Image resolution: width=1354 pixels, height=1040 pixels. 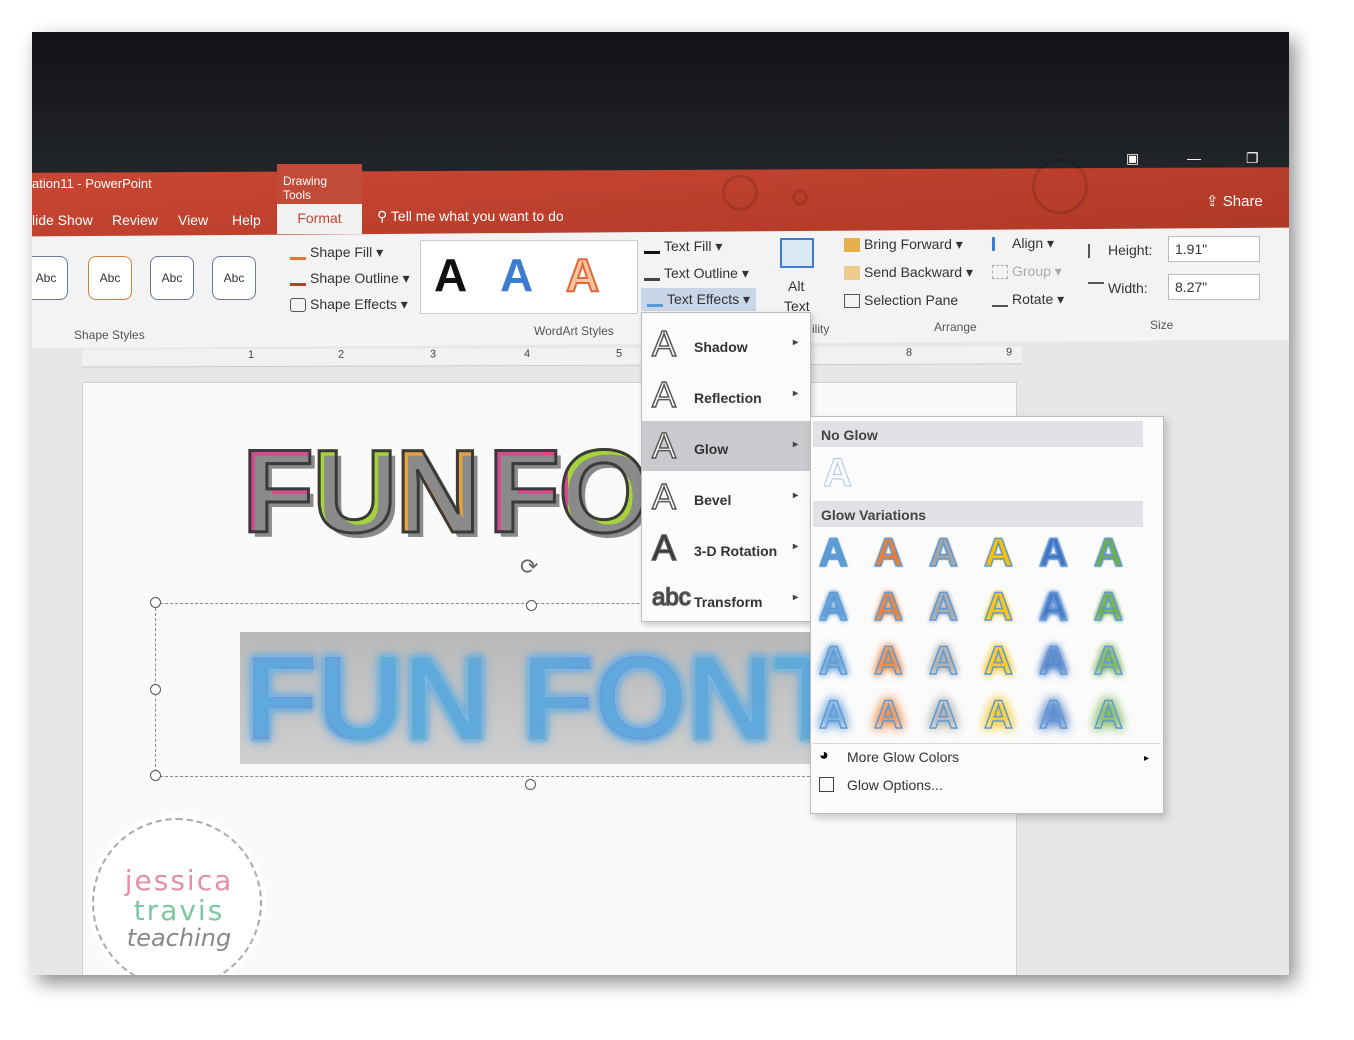 I want to click on text-outline-icon, so click(x=652, y=274).